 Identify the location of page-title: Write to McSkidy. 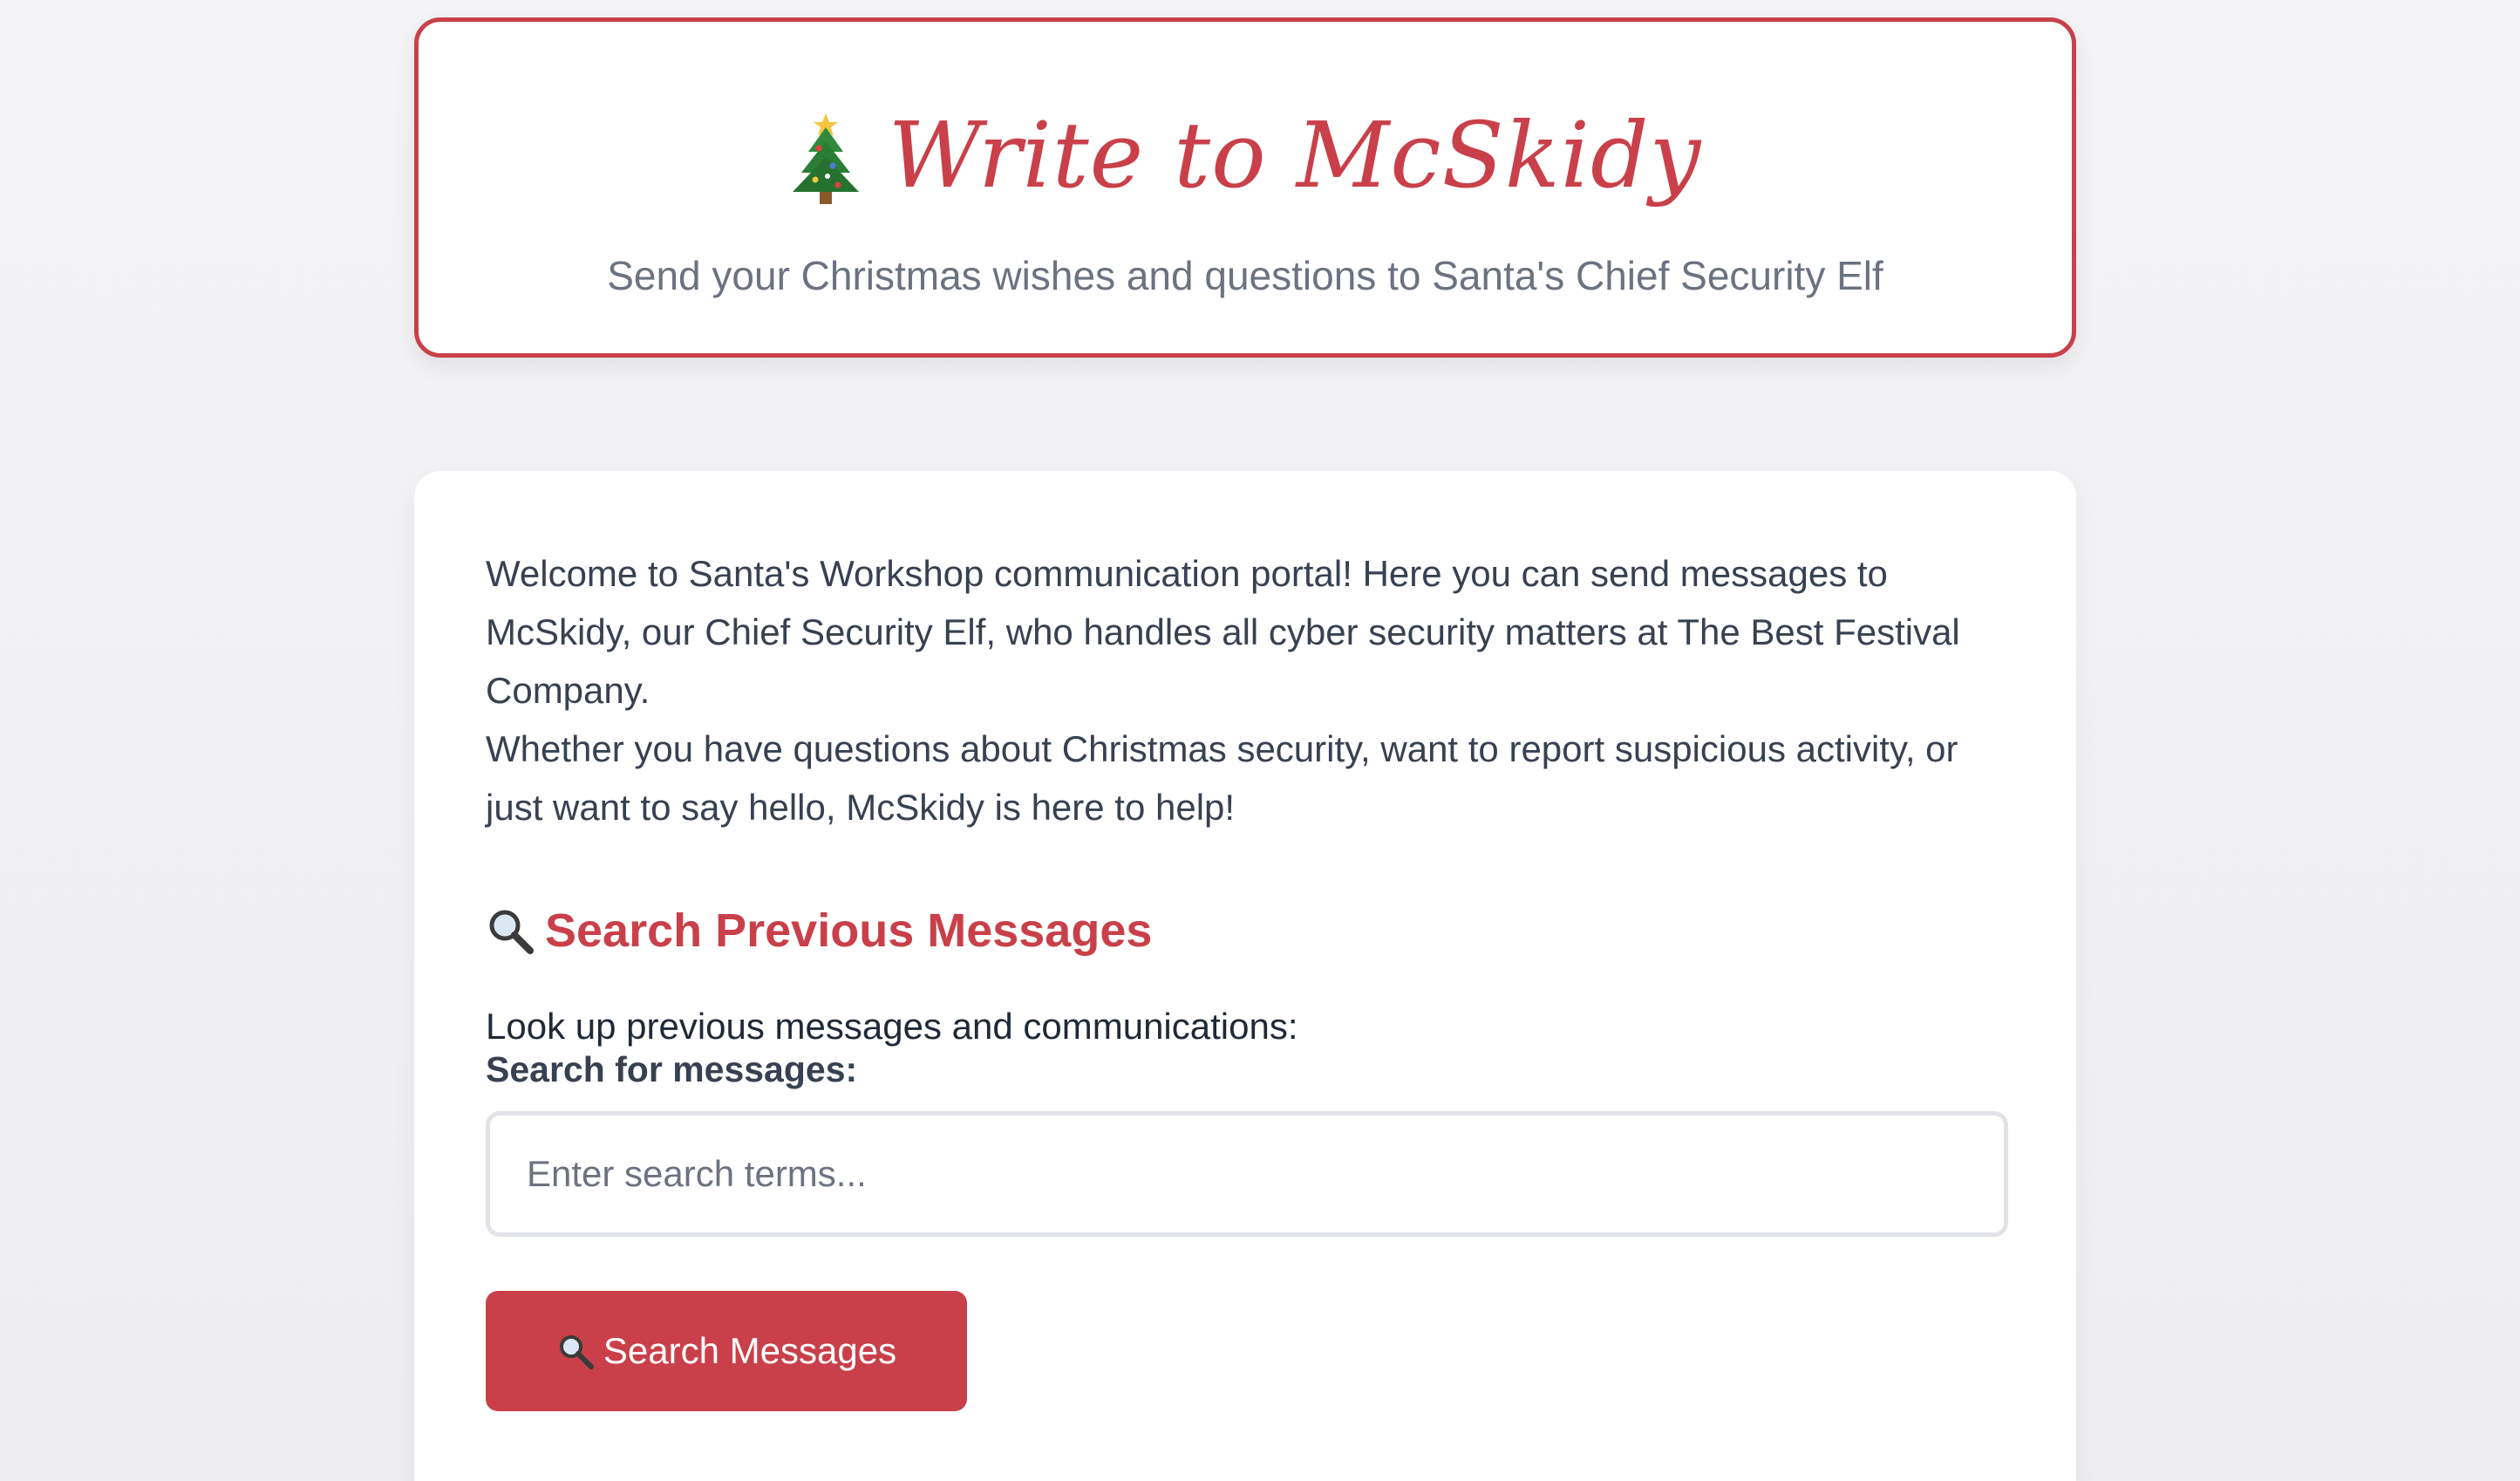
(1295, 155).